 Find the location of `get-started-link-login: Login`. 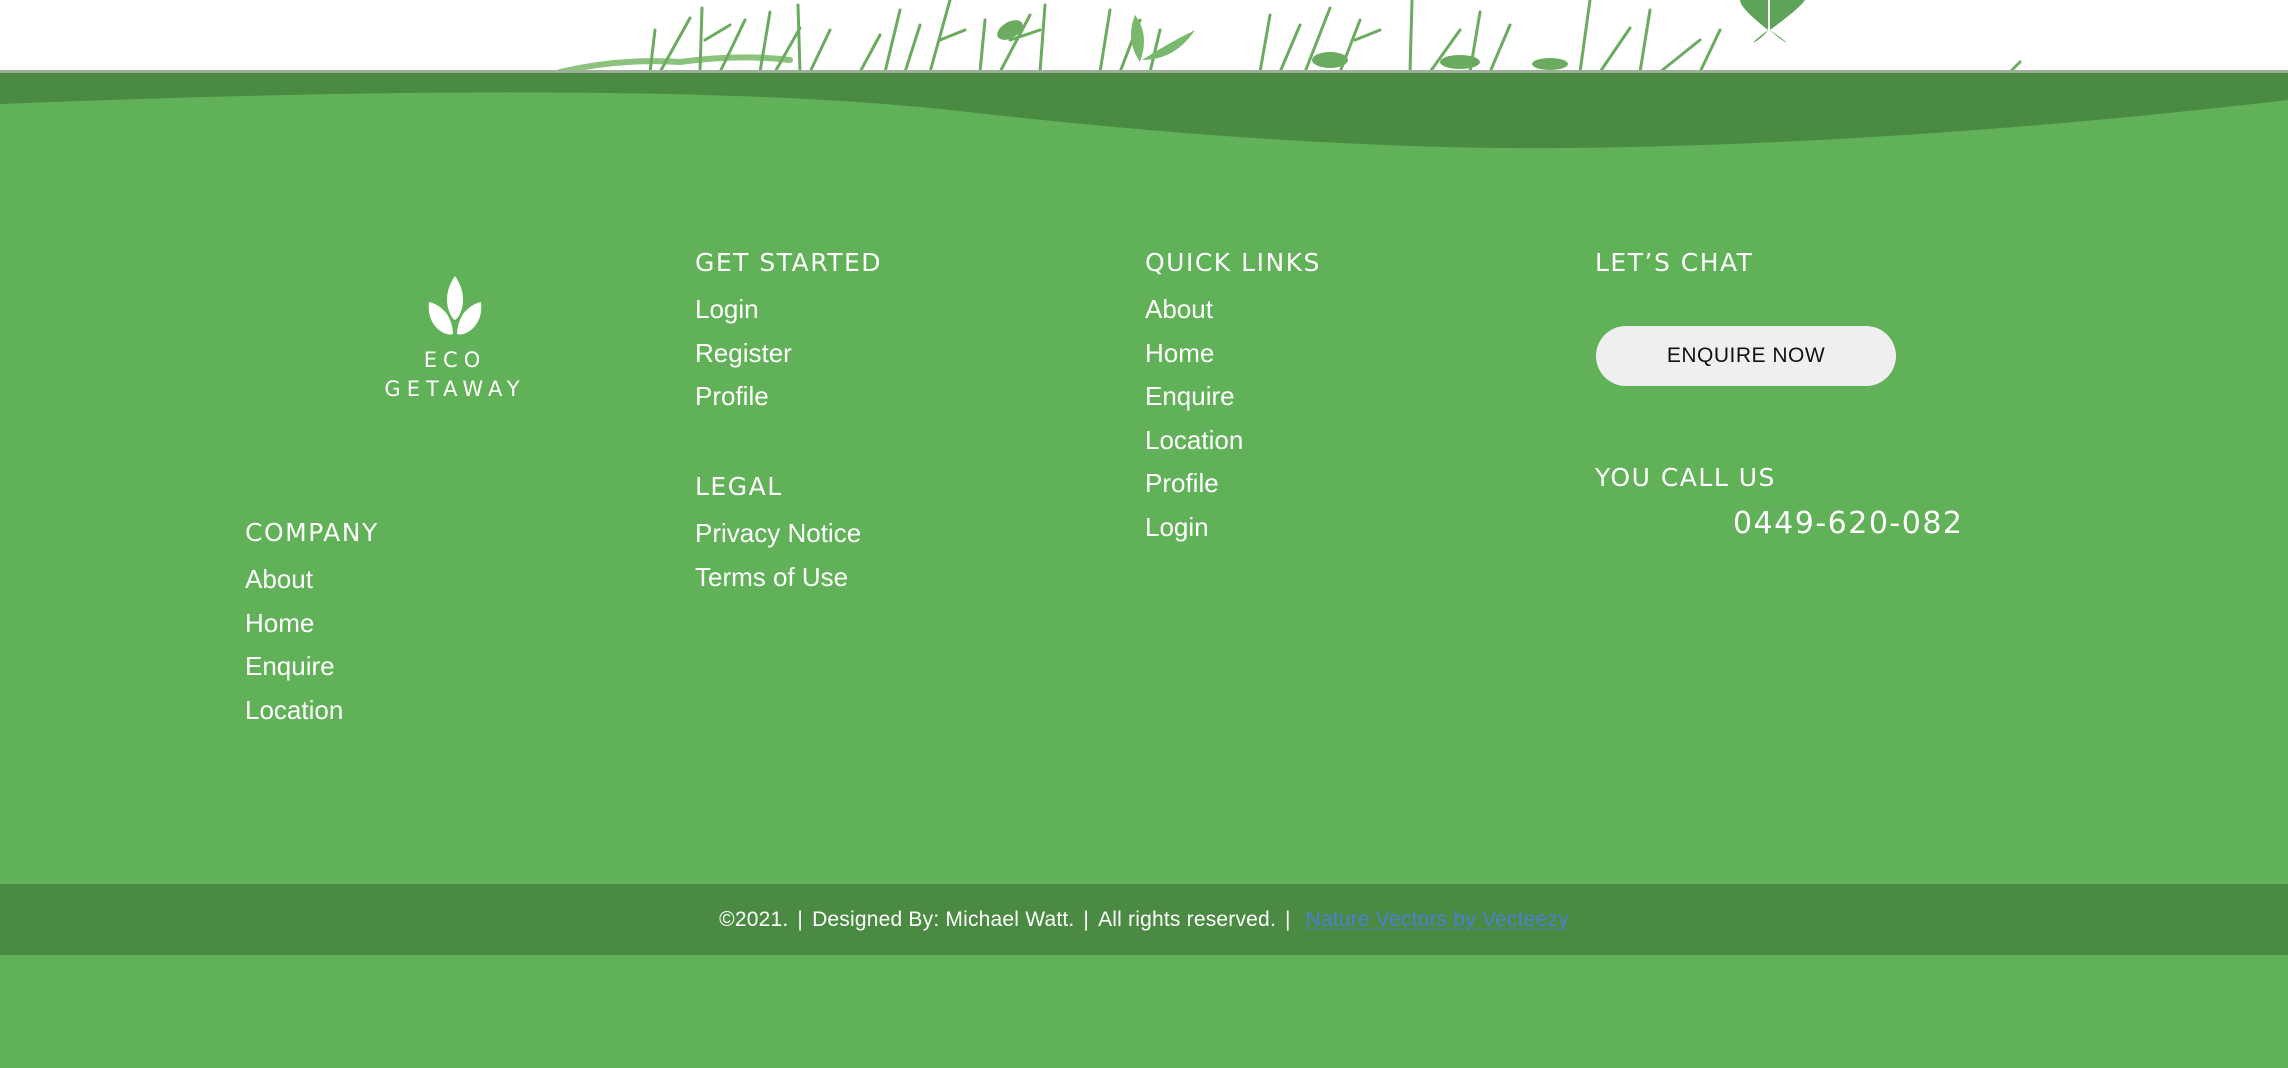

get-started-link-login: Login is located at coordinates (788, 310).